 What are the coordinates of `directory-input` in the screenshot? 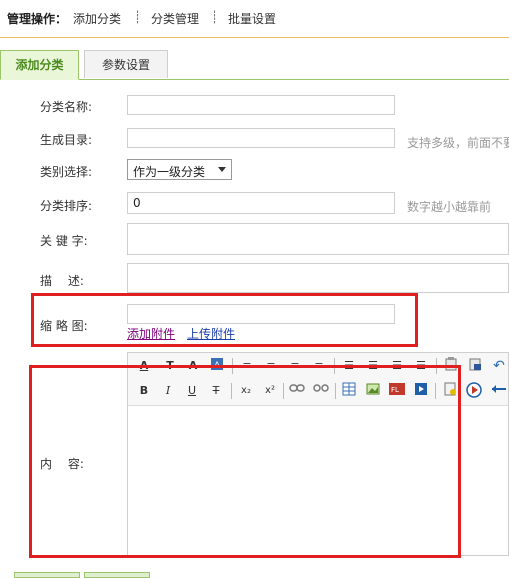 It's located at (261, 138).